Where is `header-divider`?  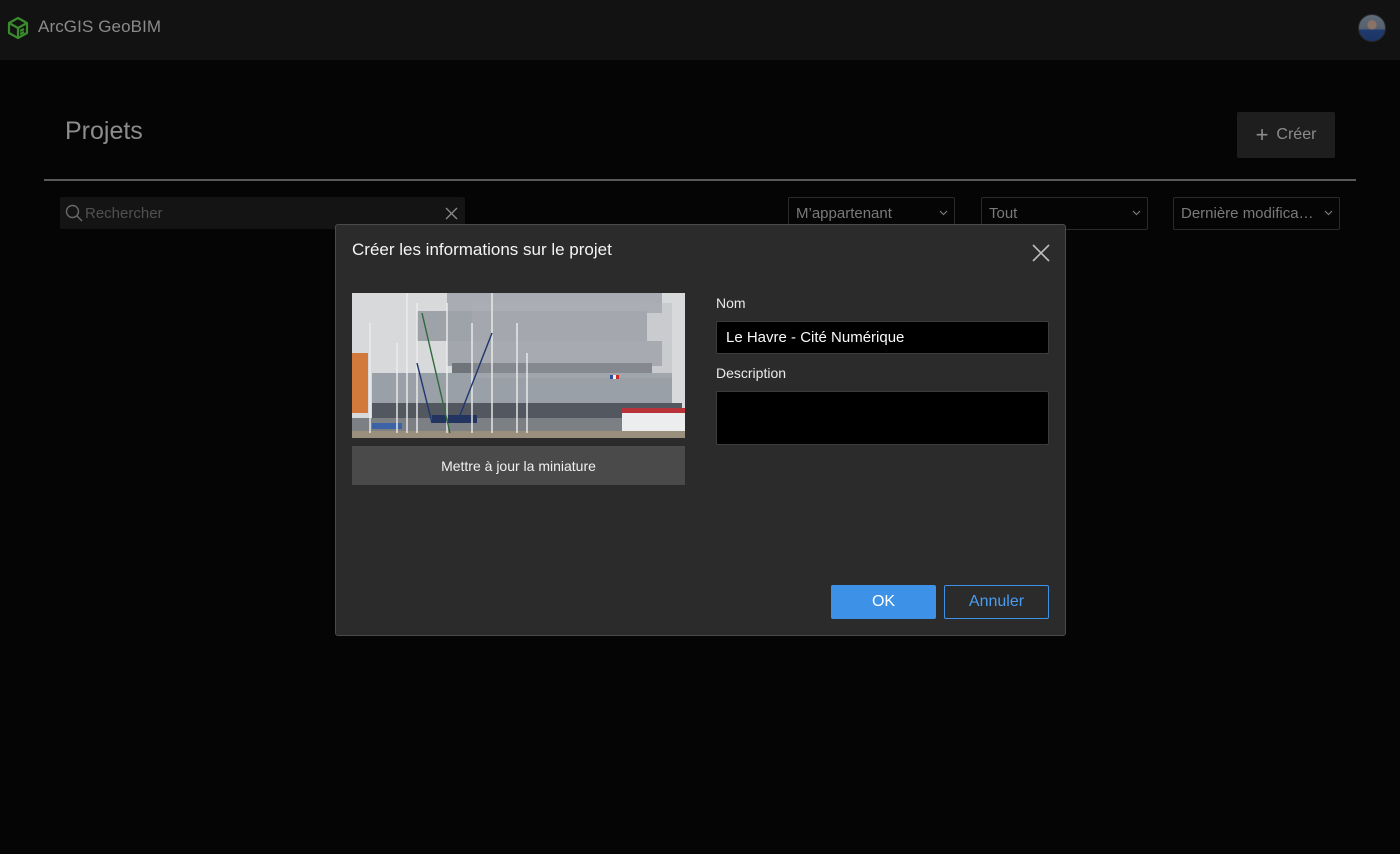 header-divider is located at coordinates (700, 180).